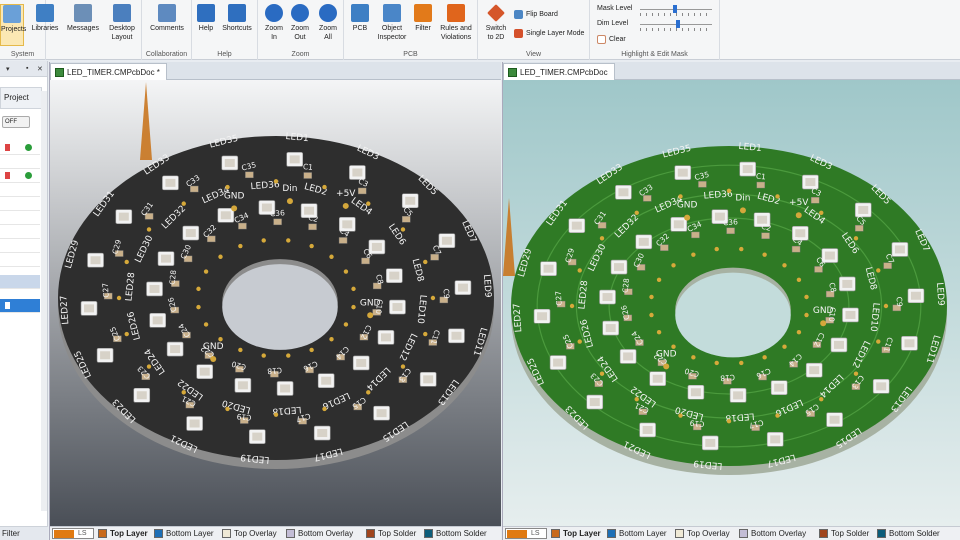 The width and height of the screenshot is (960, 540). What do you see at coordinates (16, 122) in the screenshot?
I see `toggle-switch: OFF` at bounding box center [16, 122].